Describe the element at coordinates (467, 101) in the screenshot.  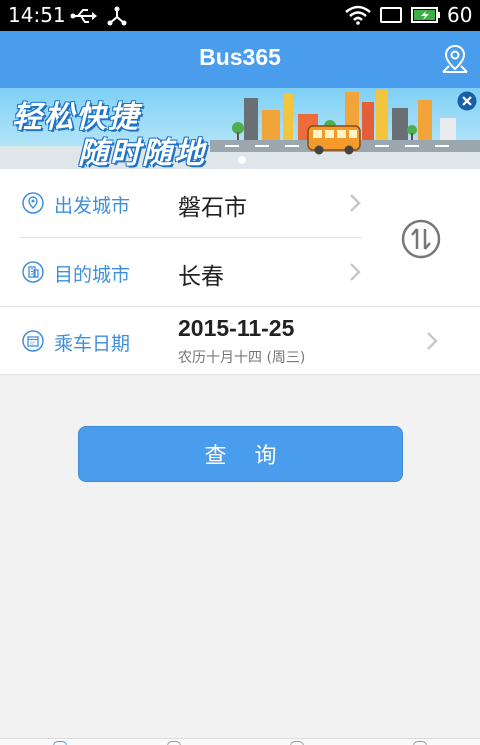
I see `close-icon` at that location.